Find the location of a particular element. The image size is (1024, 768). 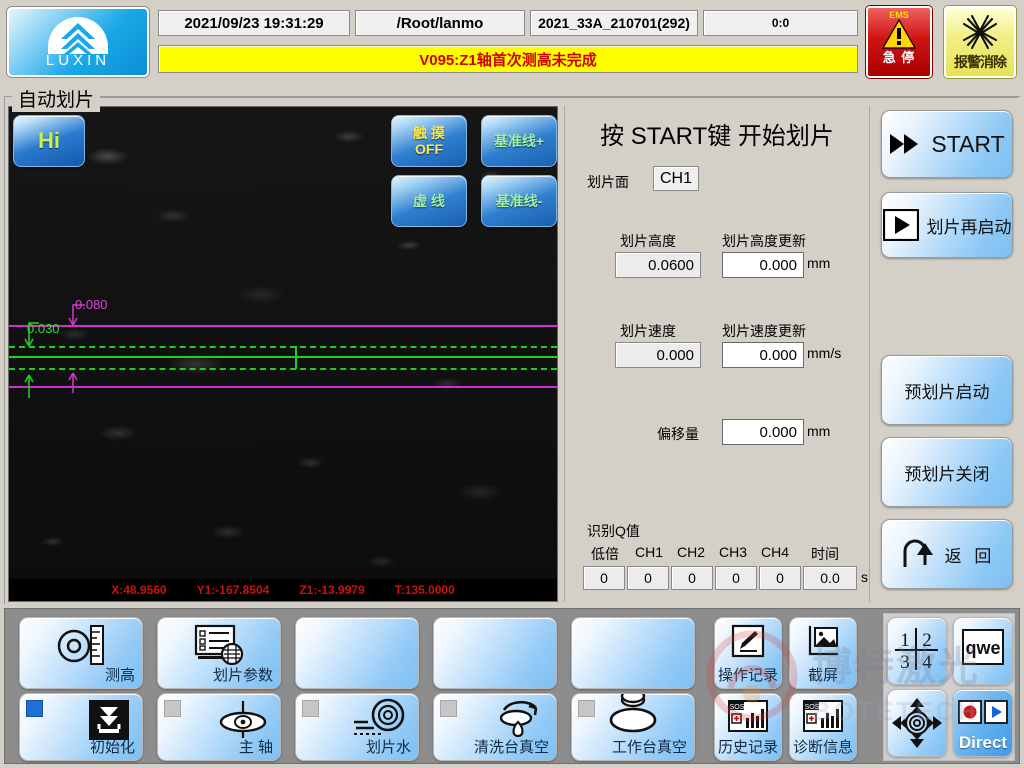

toolbar-label-spindle: 主 轴 is located at coordinates (255, 747).